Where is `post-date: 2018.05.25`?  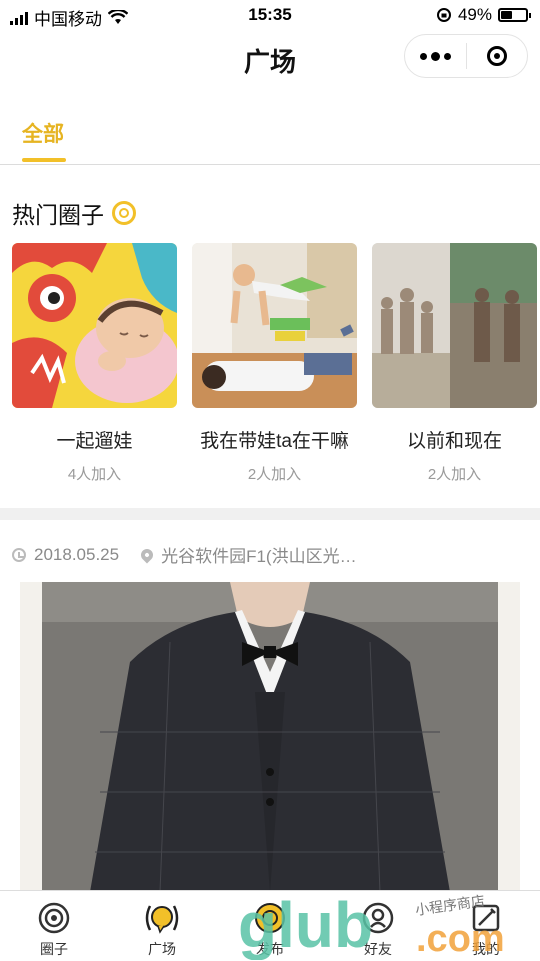 post-date: 2018.05.25 is located at coordinates (77, 554).